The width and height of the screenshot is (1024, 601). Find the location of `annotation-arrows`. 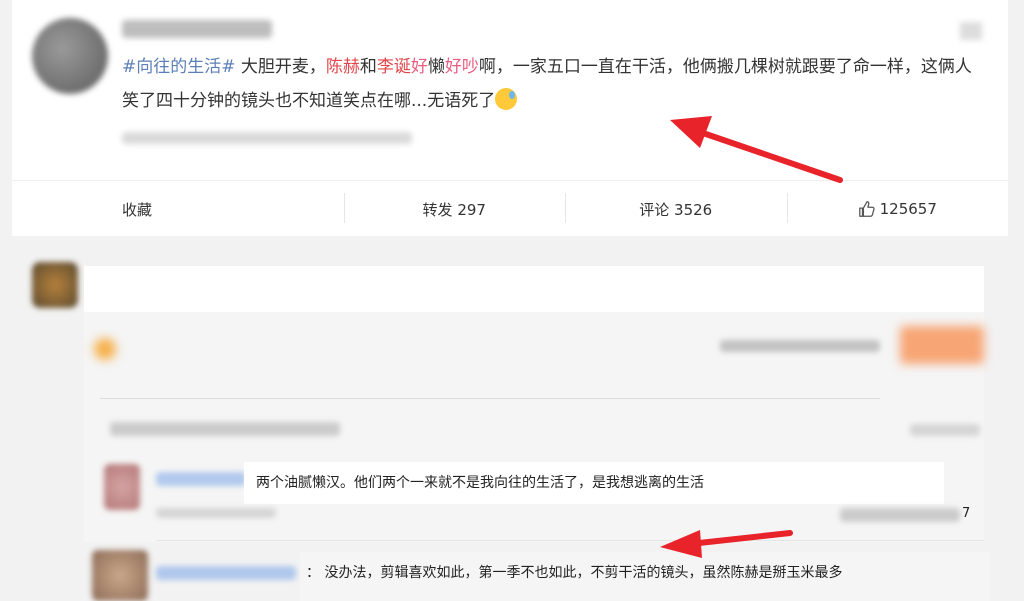

annotation-arrows is located at coordinates (751, 337).